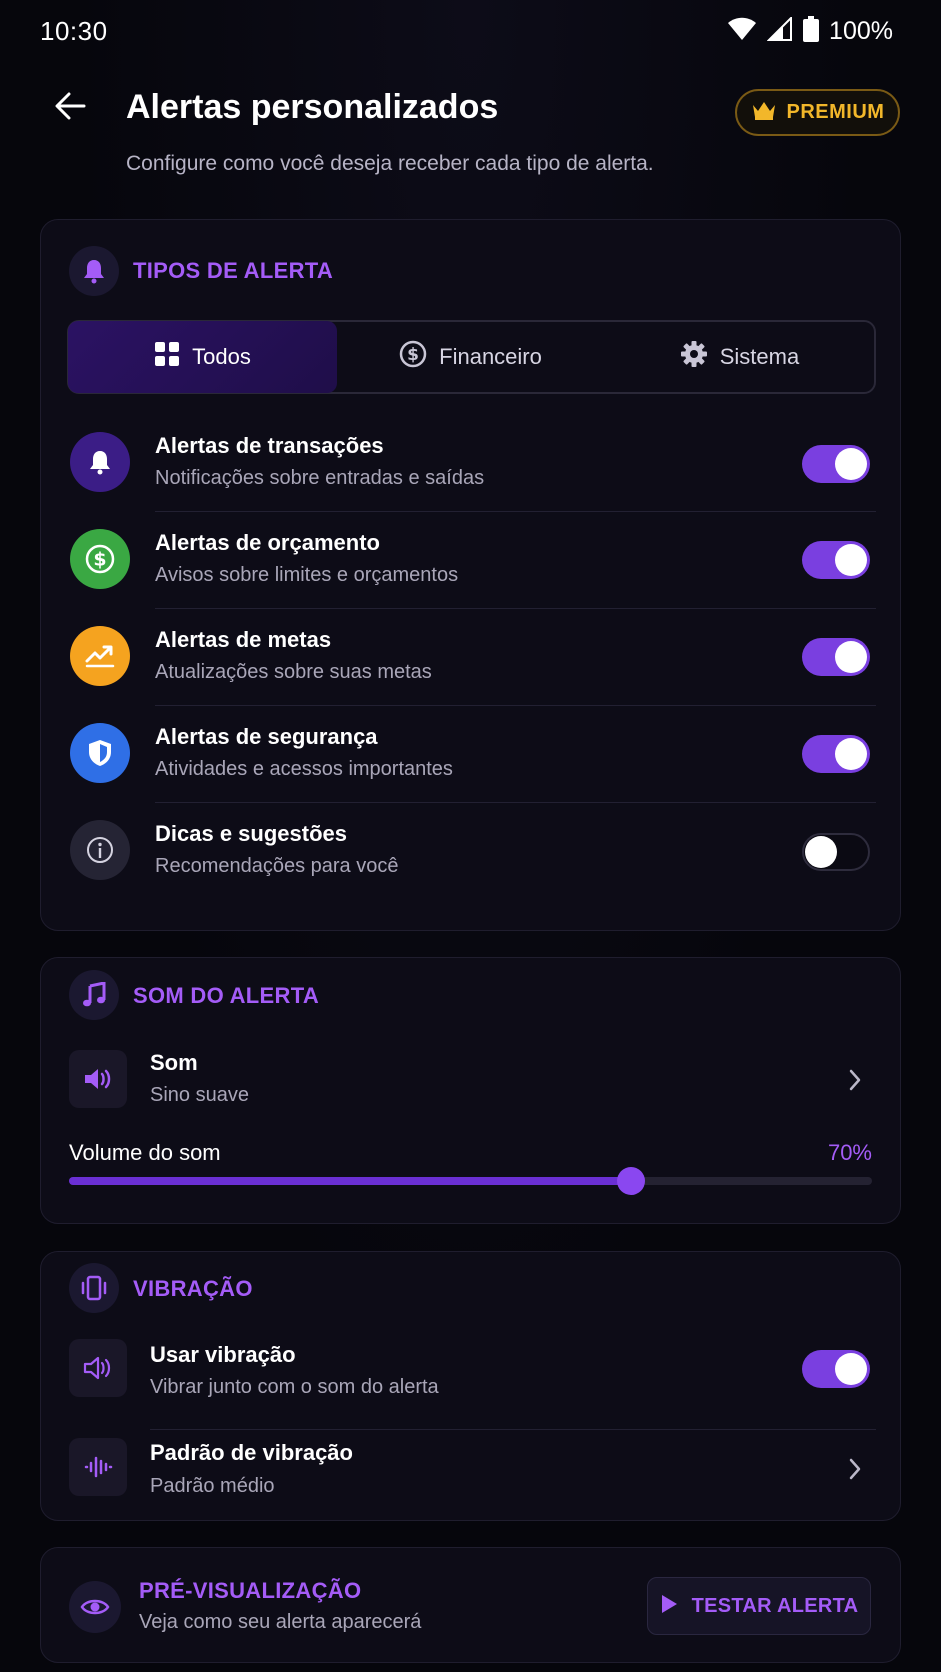  Describe the element at coordinates (212, 1486) in the screenshot. I see `vibration-pattern-value: Padrão médio` at that location.